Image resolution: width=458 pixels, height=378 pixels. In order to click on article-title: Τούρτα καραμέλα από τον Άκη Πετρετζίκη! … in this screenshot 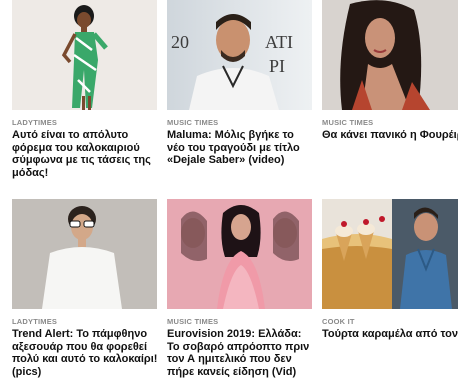, I will do `click(390, 334)`.